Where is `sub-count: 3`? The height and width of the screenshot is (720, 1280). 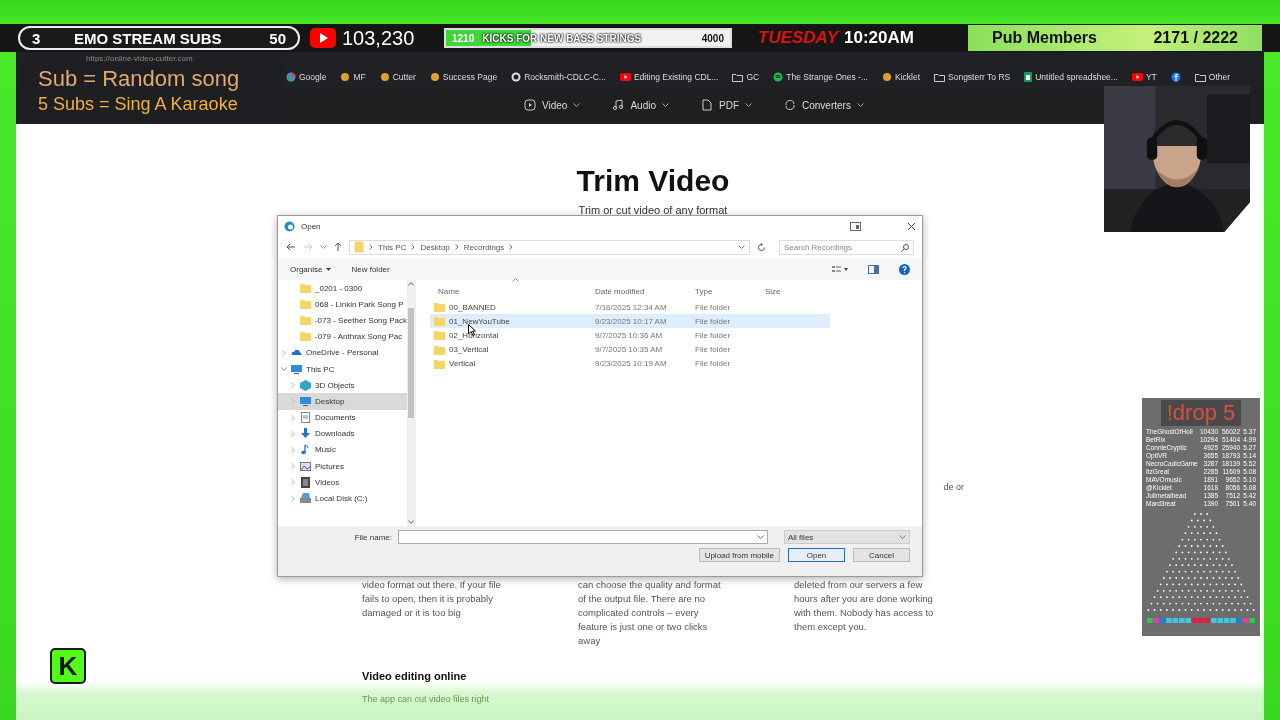 sub-count: 3 is located at coordinates (37, 38).